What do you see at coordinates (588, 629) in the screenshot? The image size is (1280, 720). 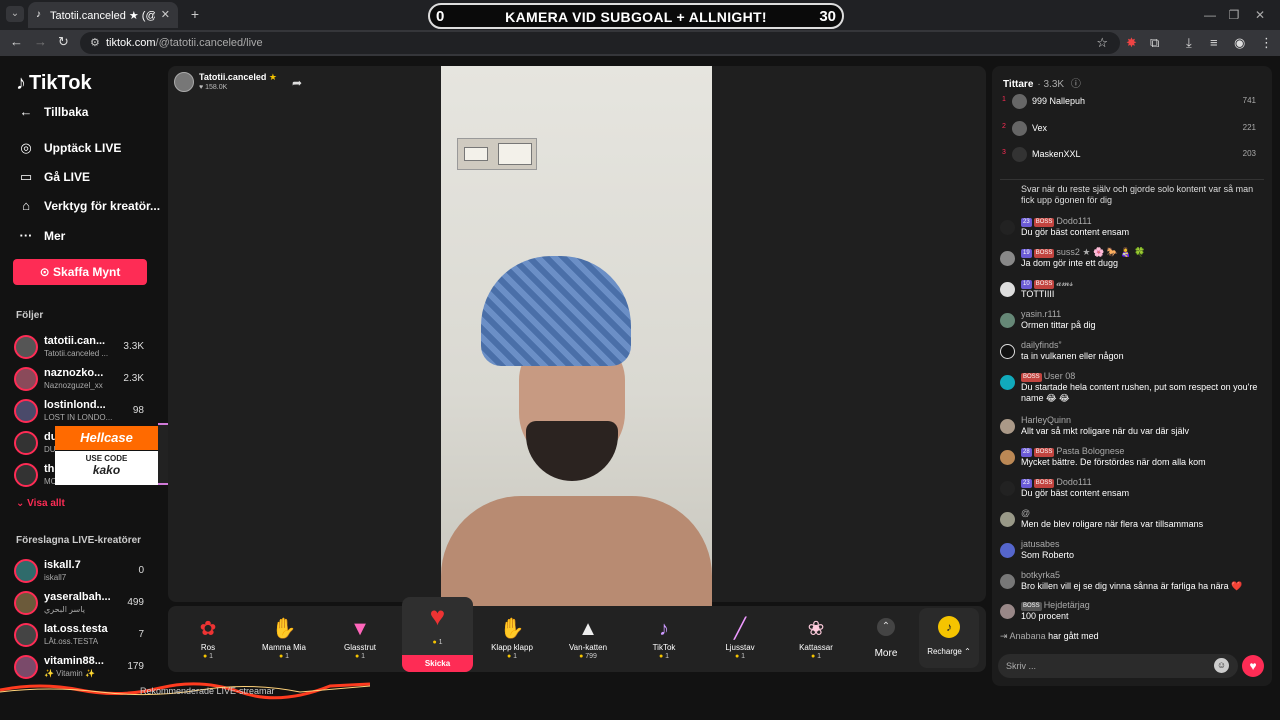 I see `van-cat-icon: ▲` at bounding box center [588, 629].